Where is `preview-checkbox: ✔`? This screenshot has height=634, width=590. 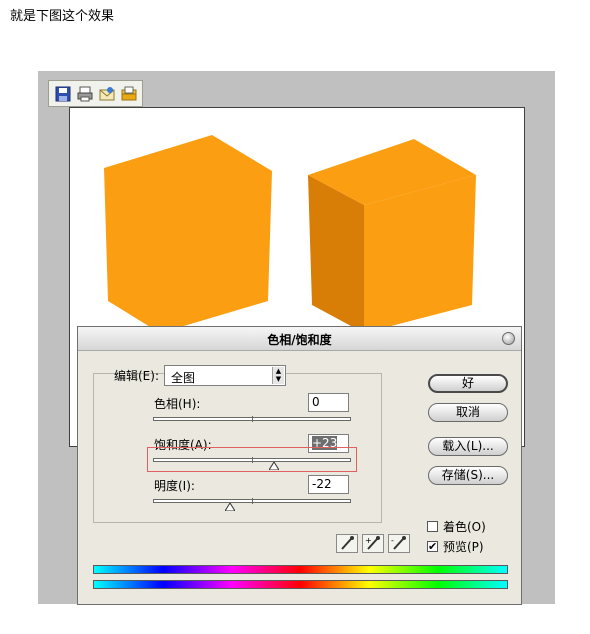 preview-checkbox: ✔ is located at coordinates (432, 546).